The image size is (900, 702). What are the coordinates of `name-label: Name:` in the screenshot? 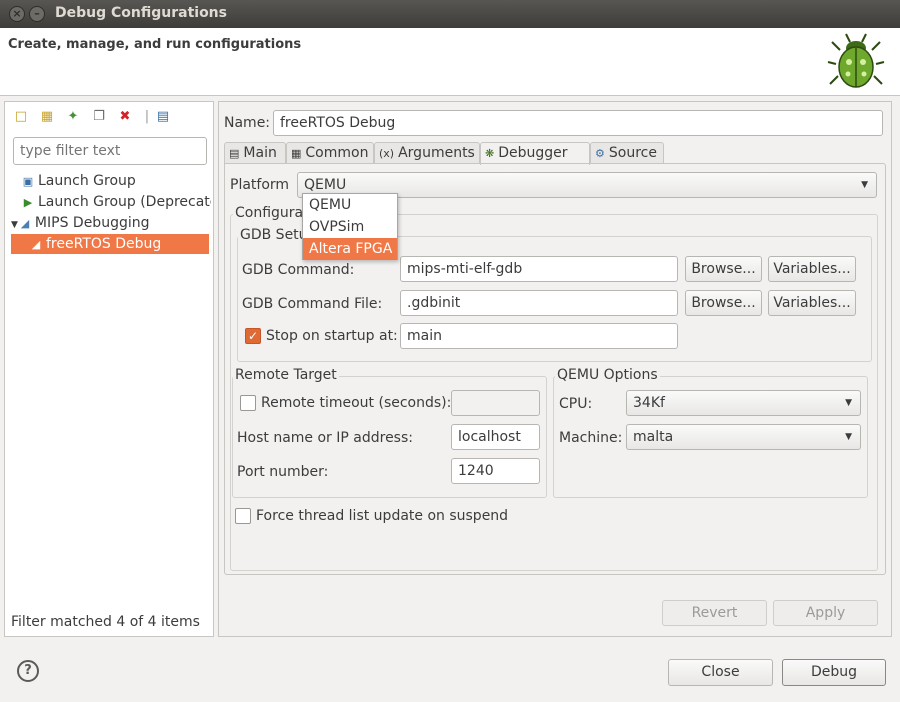 It's located at (247, 123).